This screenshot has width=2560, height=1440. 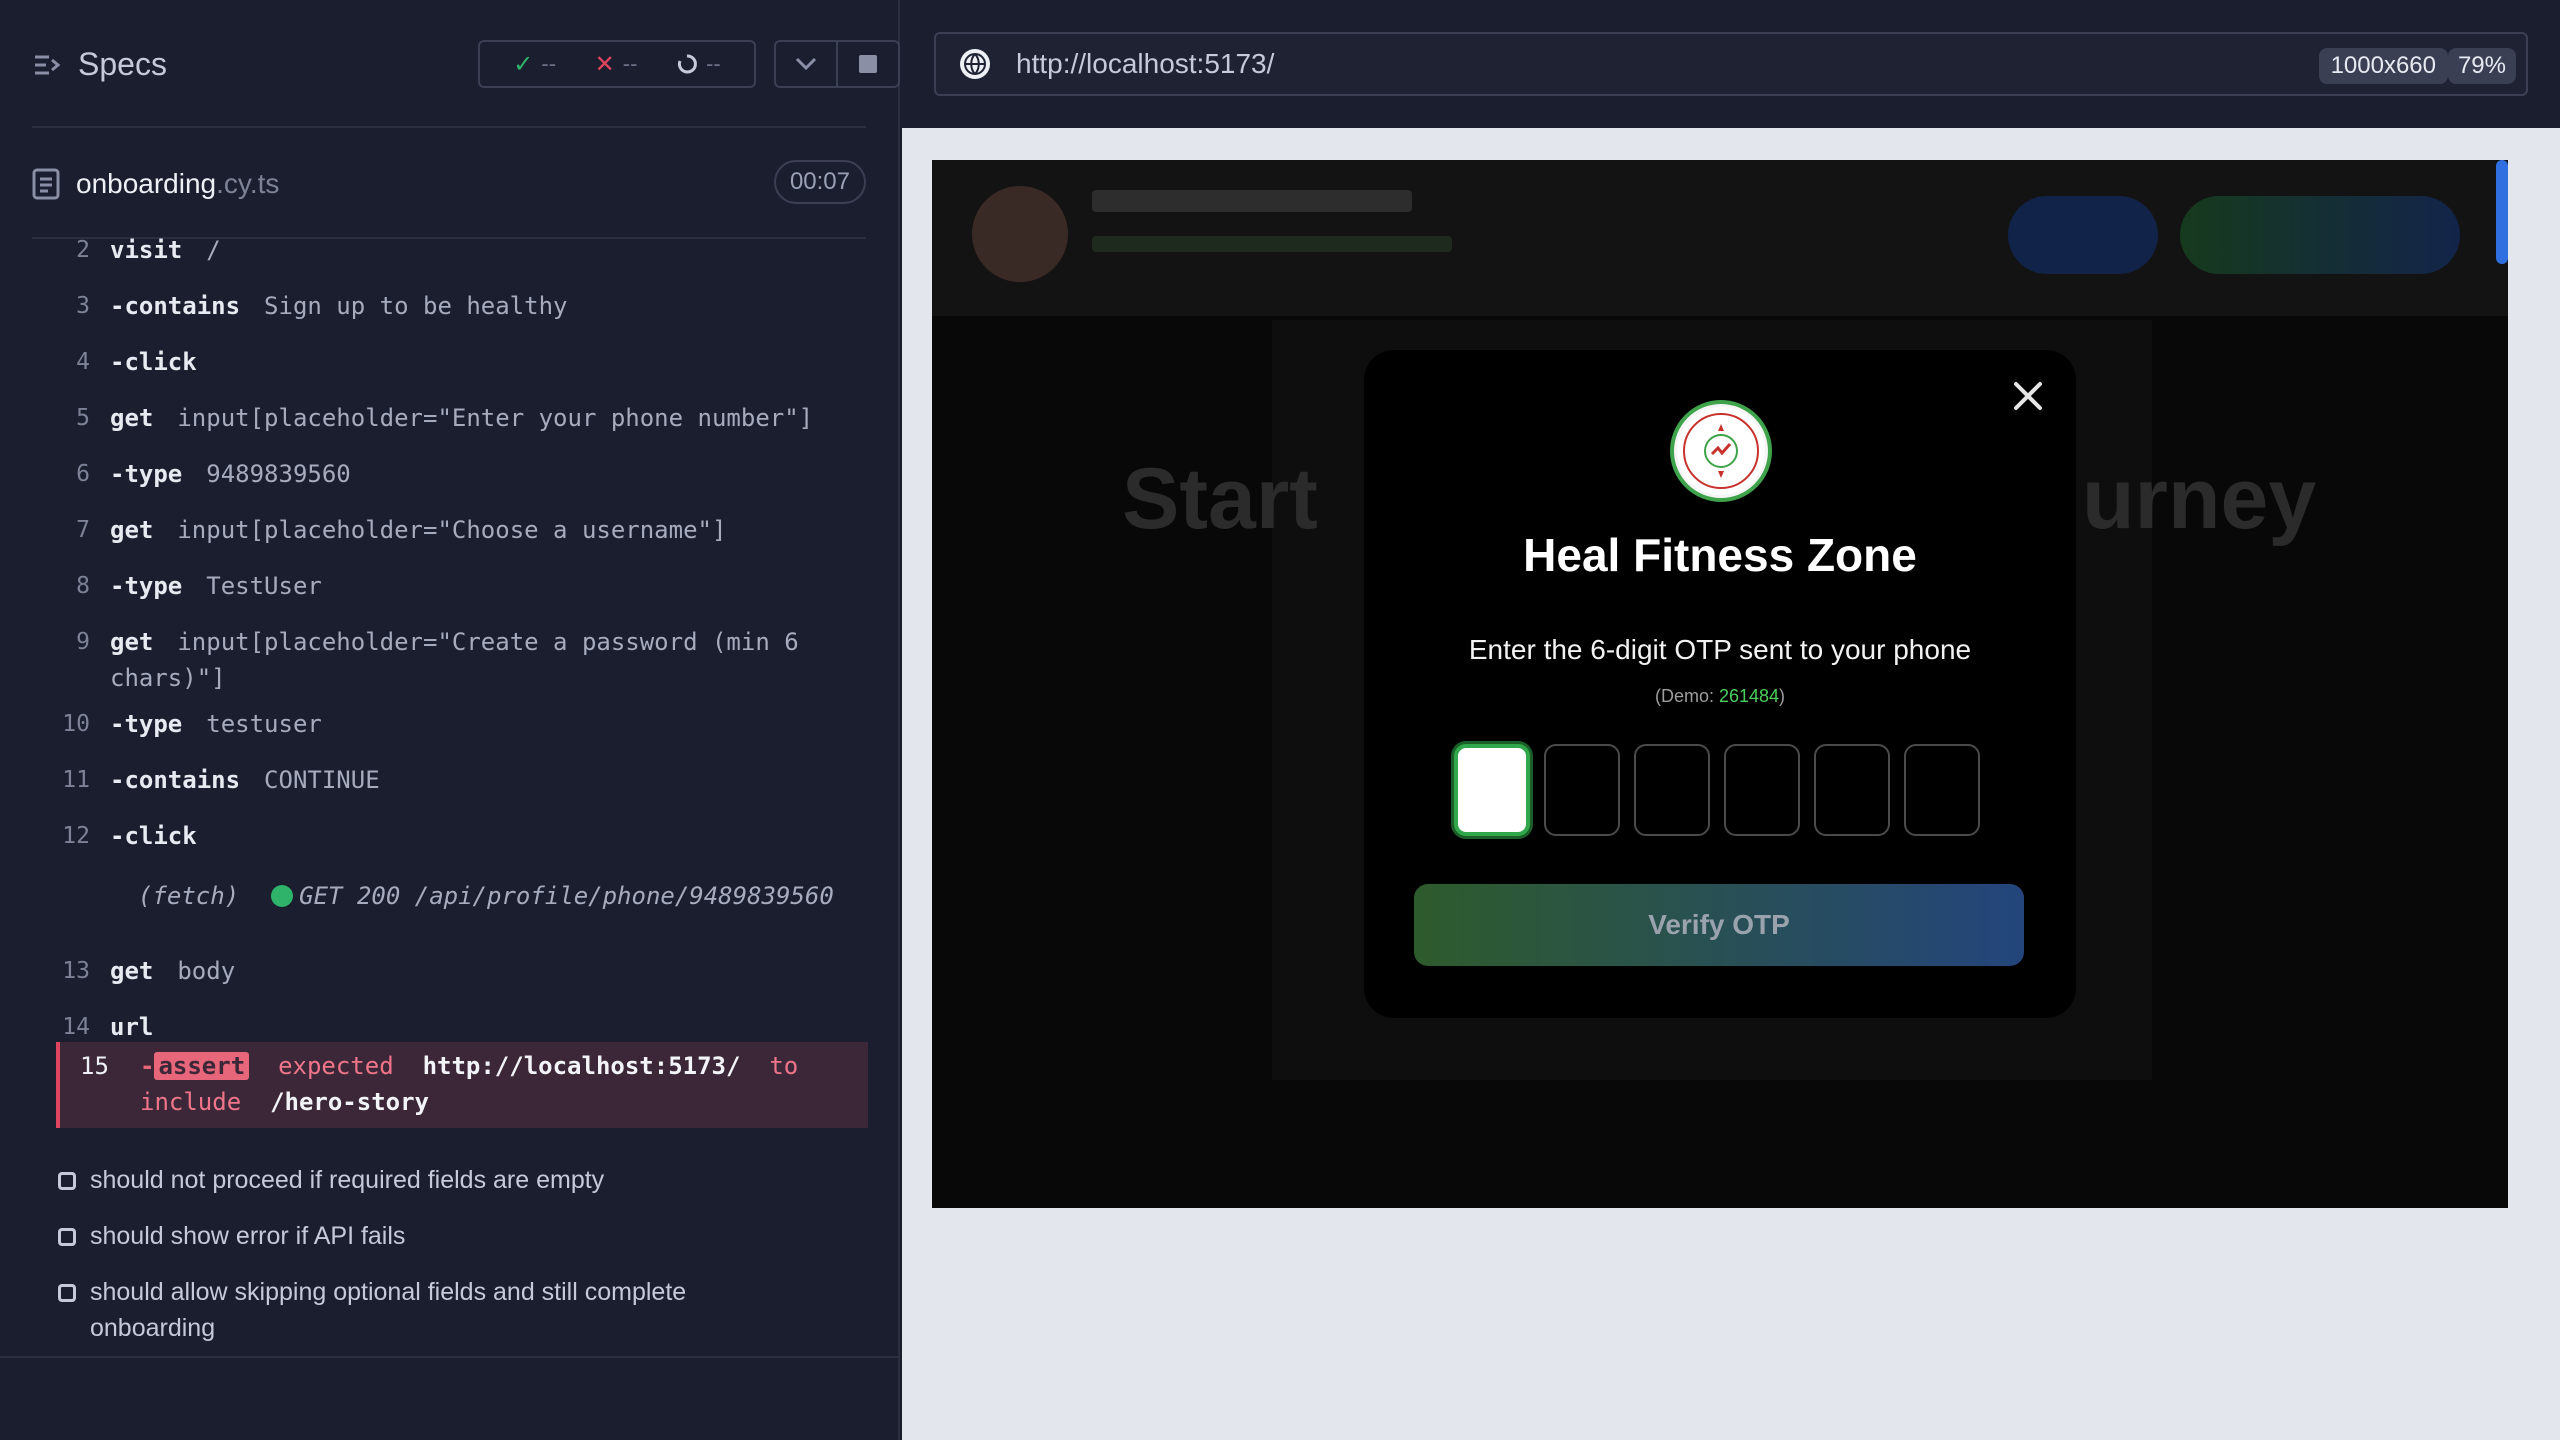 I want to click on command-row: 11 -contains CONTINUE, so click(x=463, y=780).